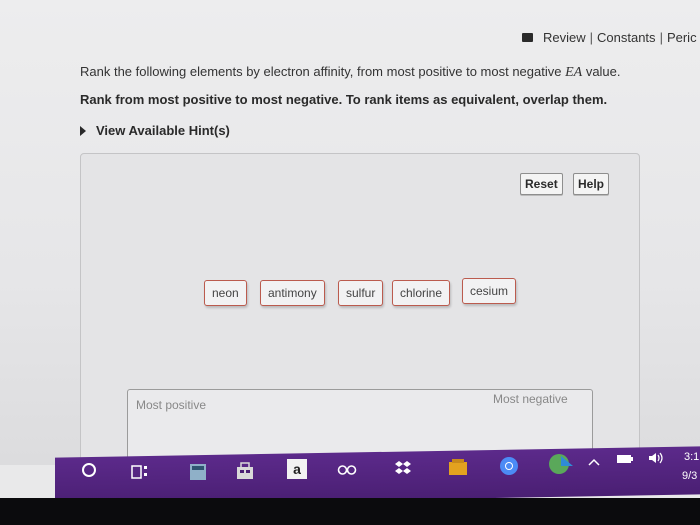  Describe the element at coordinates (140, 472) in the screenshot. I see `task-view-icon` at that location.